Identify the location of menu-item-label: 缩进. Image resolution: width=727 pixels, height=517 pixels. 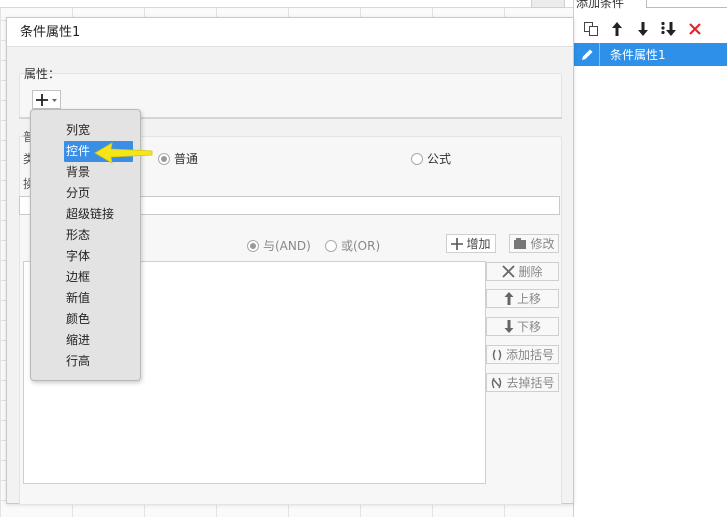
(78, 340).